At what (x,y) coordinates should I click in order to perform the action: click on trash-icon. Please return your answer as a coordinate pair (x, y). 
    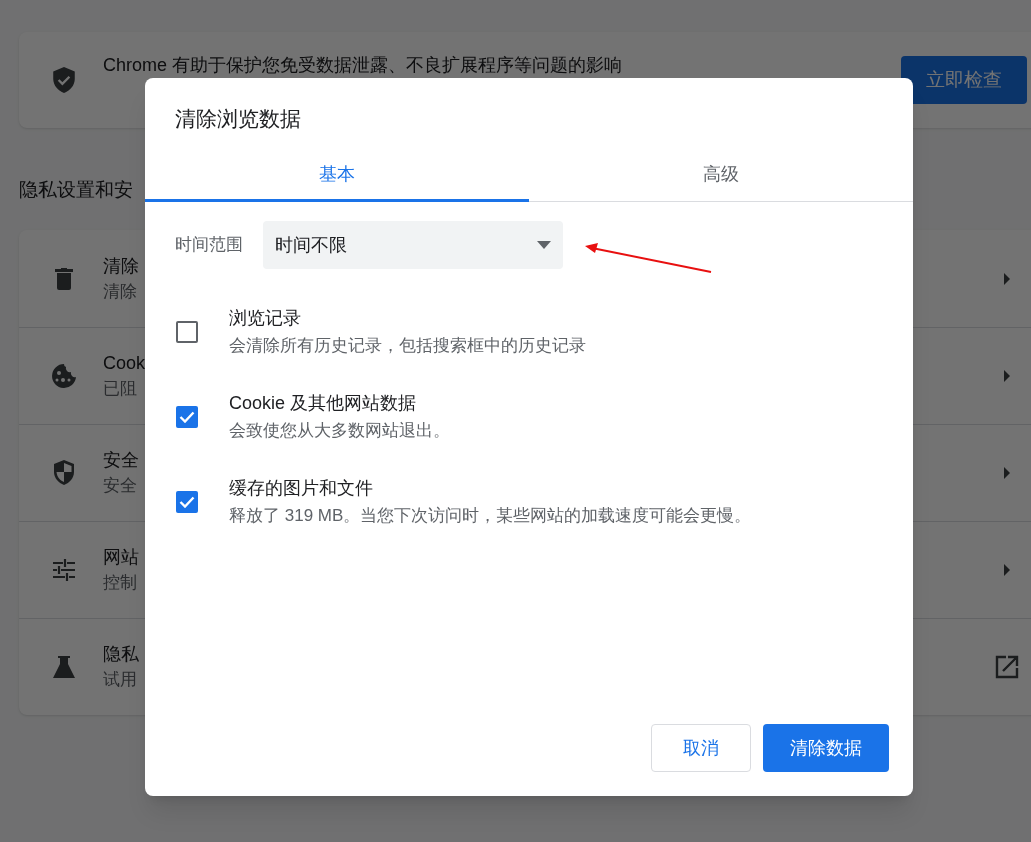
    Looking at the image, I should click on (64, 278).